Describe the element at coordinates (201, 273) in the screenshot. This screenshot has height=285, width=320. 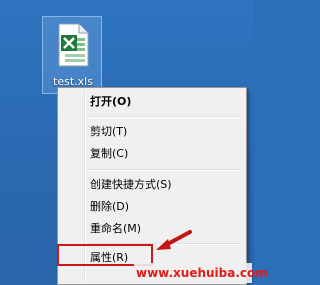
I see `watermark: www.xuehuiba.com` at that location.